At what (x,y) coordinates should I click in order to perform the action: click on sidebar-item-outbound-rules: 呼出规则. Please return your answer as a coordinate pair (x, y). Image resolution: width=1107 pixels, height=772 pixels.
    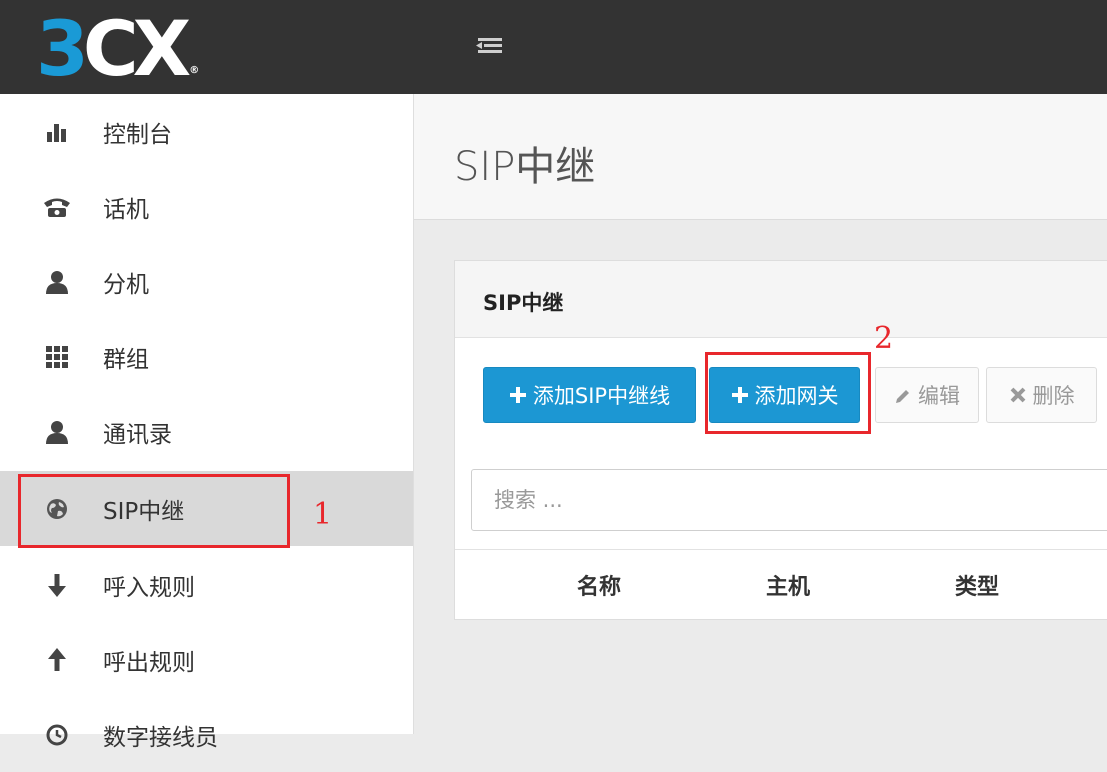
    Looking at the image, I should click on (206, 659).